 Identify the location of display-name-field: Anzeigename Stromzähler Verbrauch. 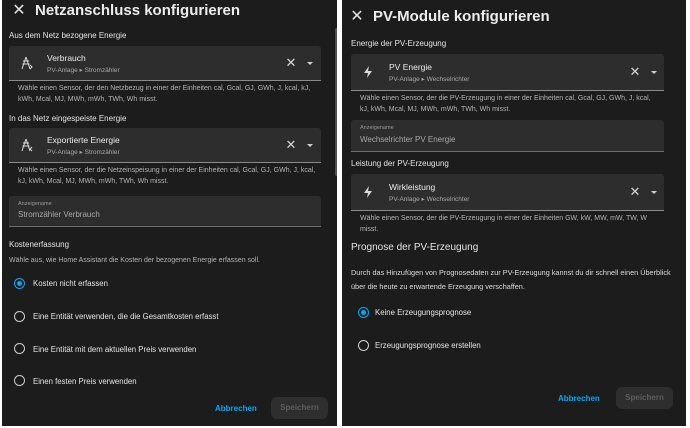
(165, 211).